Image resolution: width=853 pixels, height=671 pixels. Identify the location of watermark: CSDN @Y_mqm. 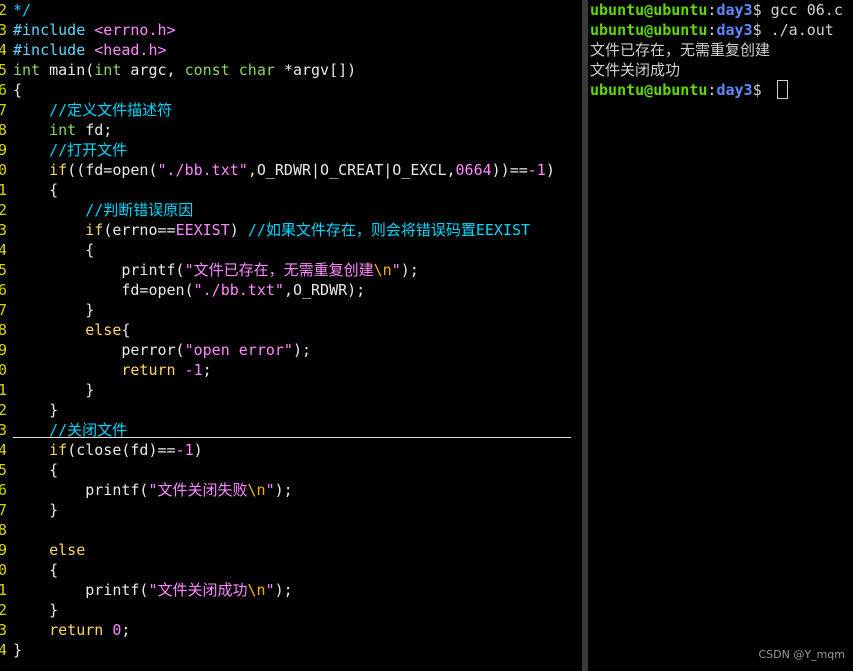
(802, 654).